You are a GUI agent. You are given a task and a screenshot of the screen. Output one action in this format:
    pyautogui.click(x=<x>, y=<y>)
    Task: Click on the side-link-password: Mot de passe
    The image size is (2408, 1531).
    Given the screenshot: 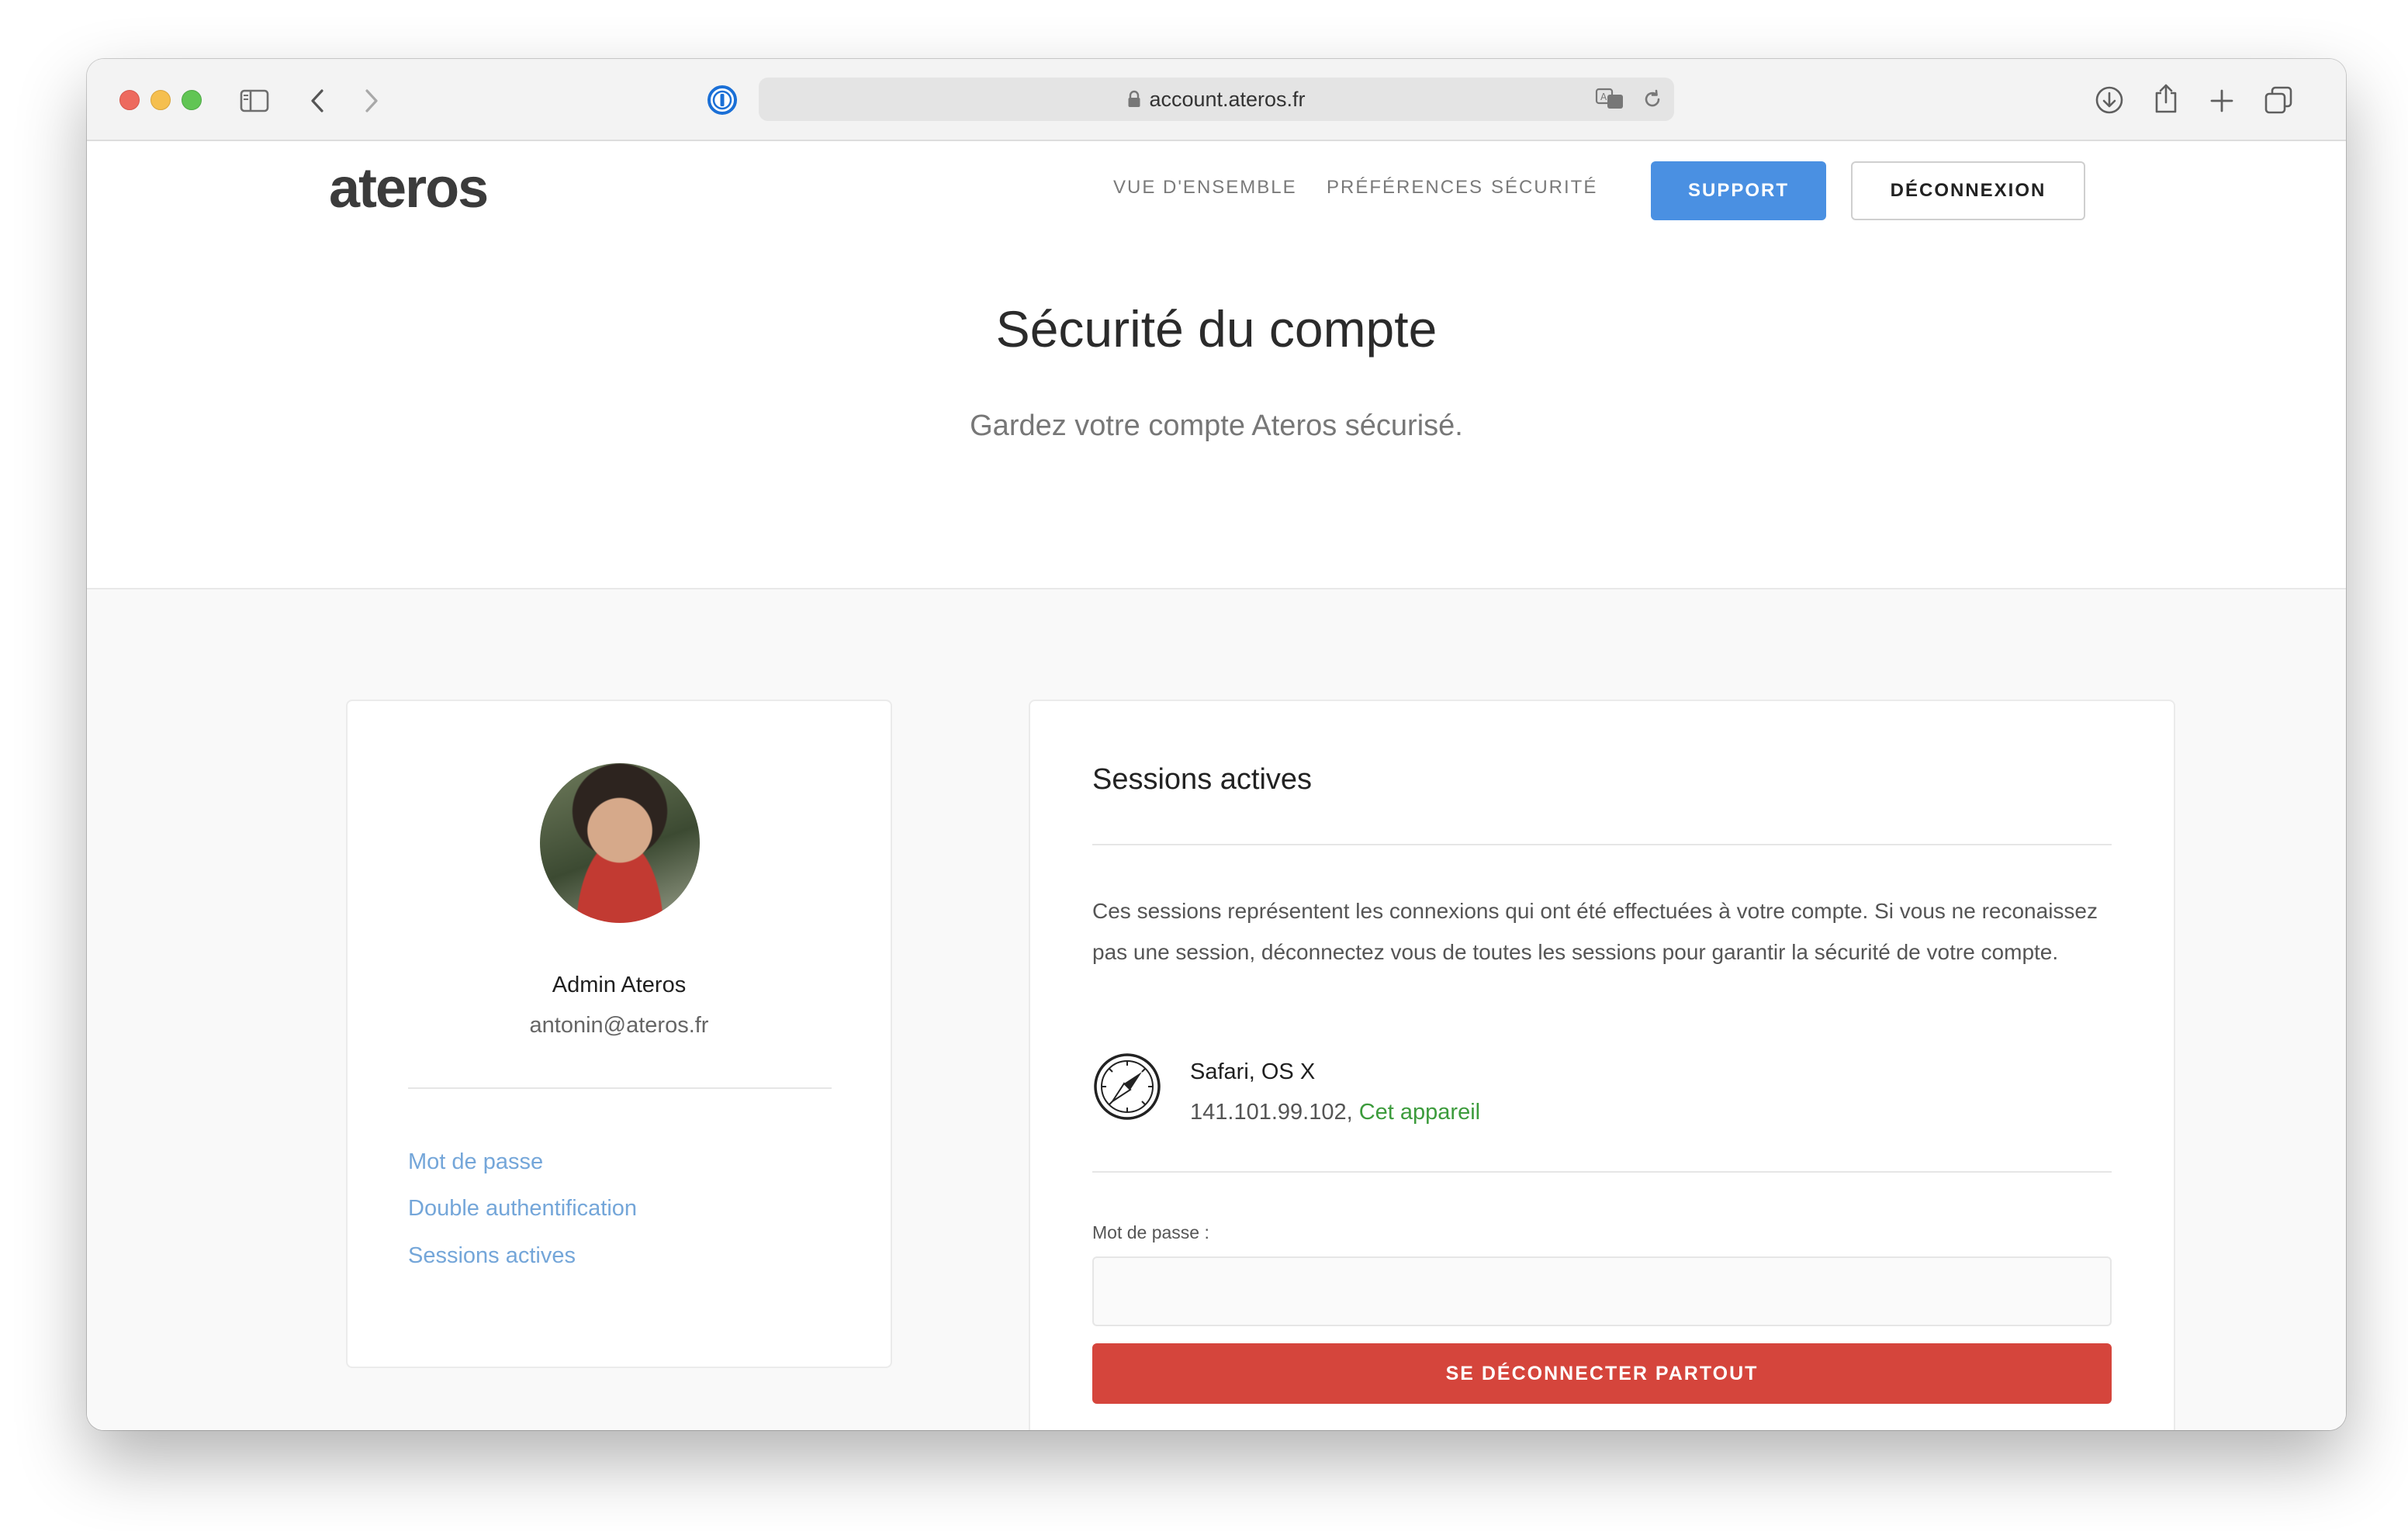 What is the action you would take?
    pyautogui.click(x=475, y=1162)
    